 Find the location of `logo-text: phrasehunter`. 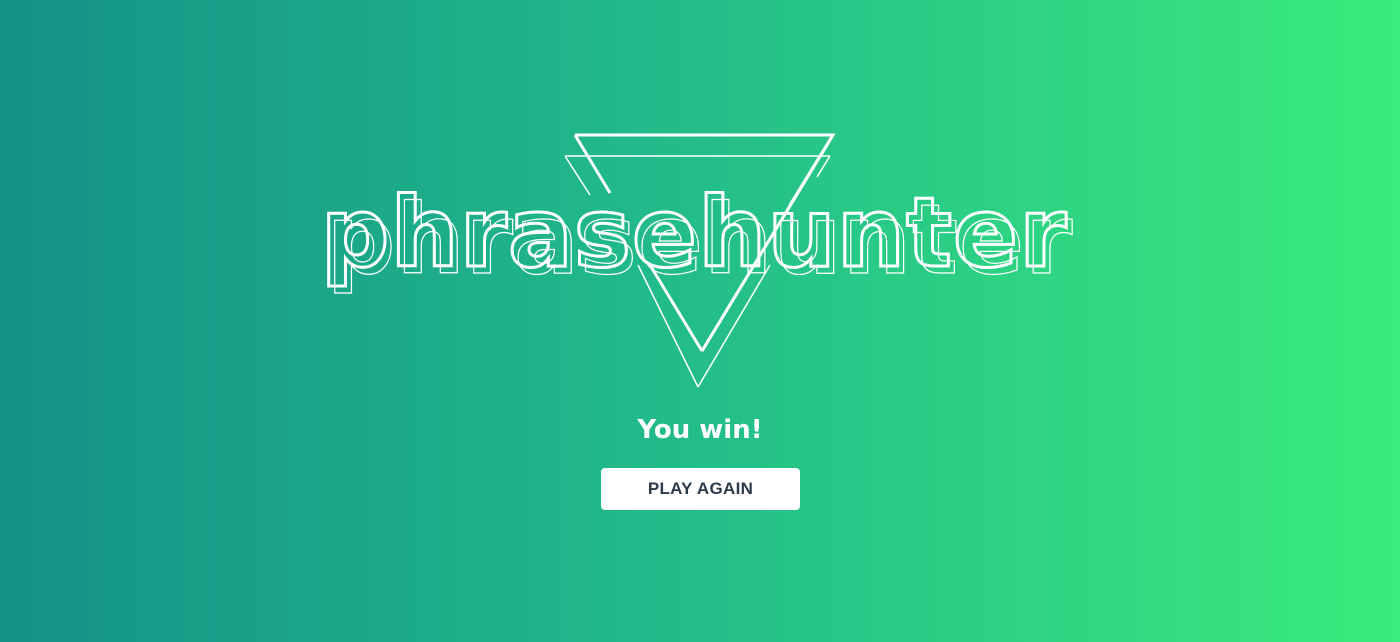

logo-text: phrasehunter is located at coordinates (694, 233).